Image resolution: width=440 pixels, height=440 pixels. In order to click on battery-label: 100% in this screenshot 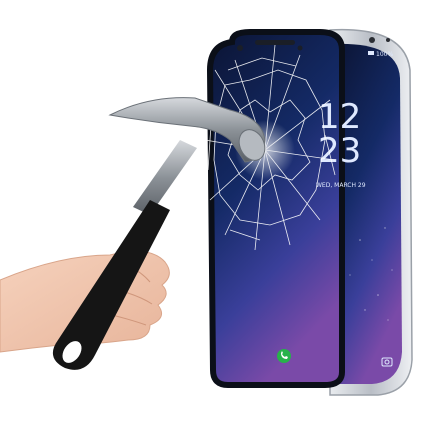, I will do `click(384, 54)`.